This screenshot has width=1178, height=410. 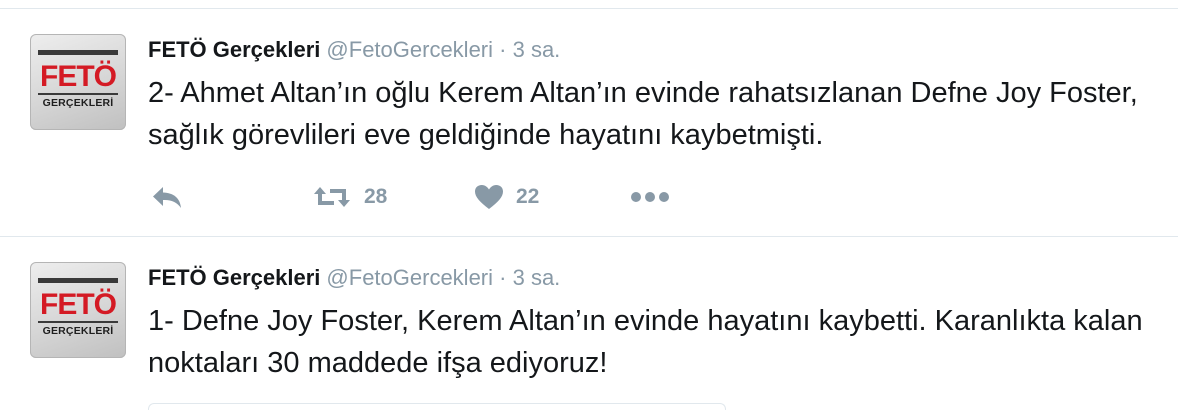 I want to click on more-button, so click(x=650, y=197).